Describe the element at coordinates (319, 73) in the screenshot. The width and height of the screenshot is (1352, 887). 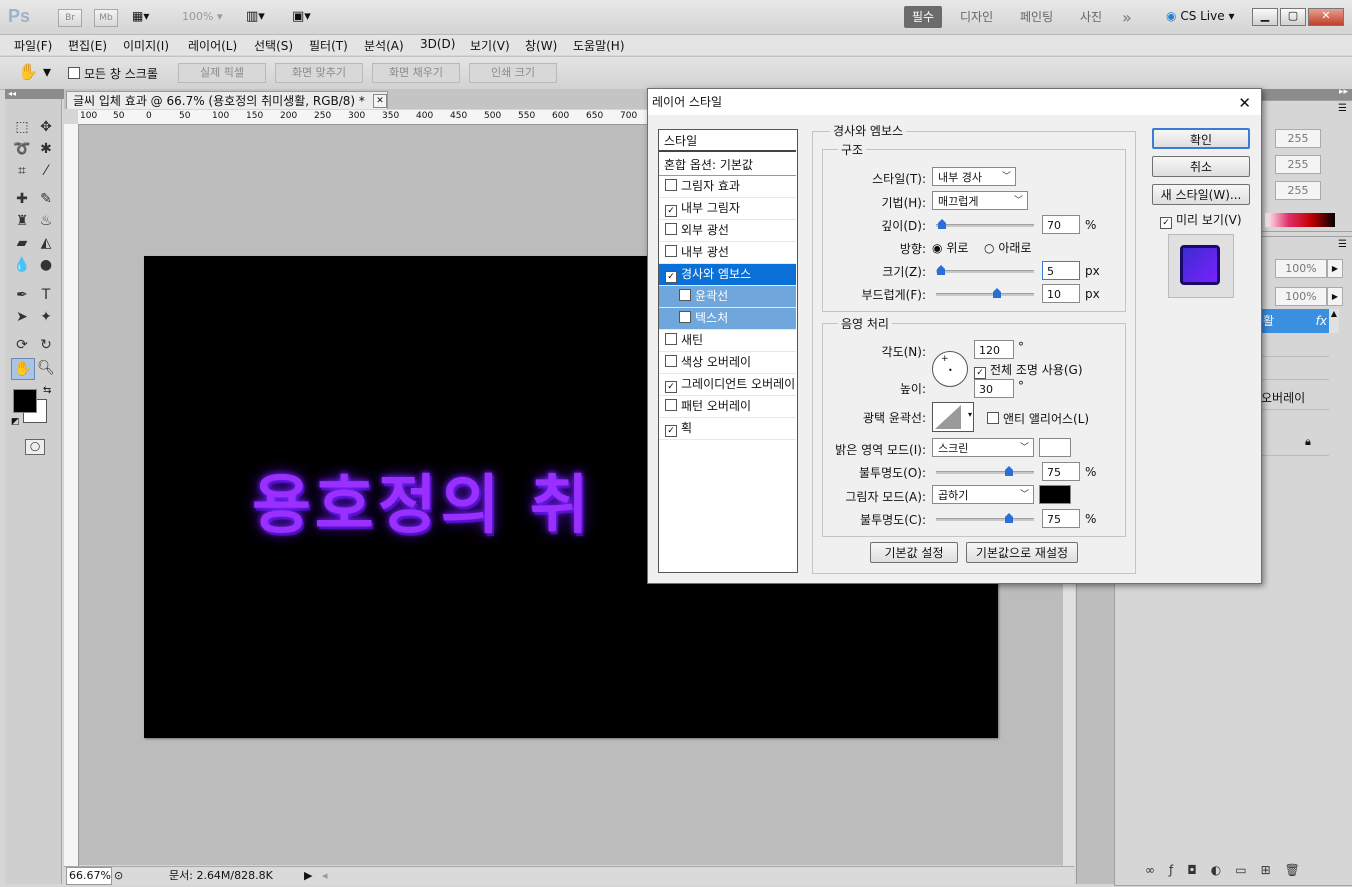
I see `fit-screen-button: 화면 맞추기` at that location.